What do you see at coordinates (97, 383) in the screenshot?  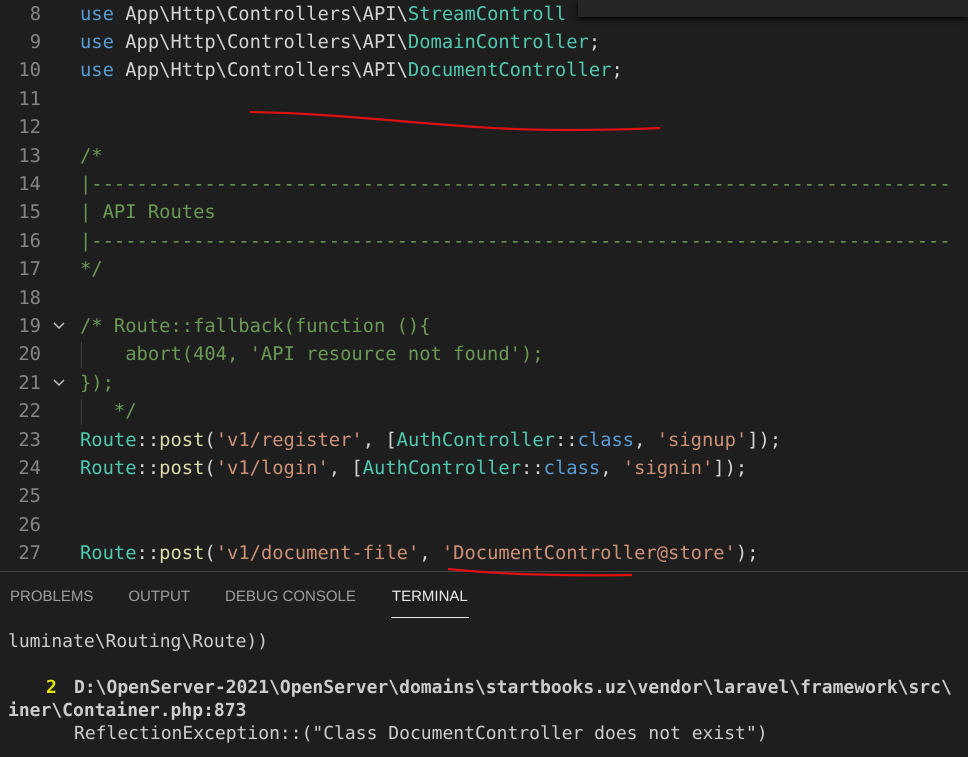 I see `code-line: });` at bounding box center [97, 383].